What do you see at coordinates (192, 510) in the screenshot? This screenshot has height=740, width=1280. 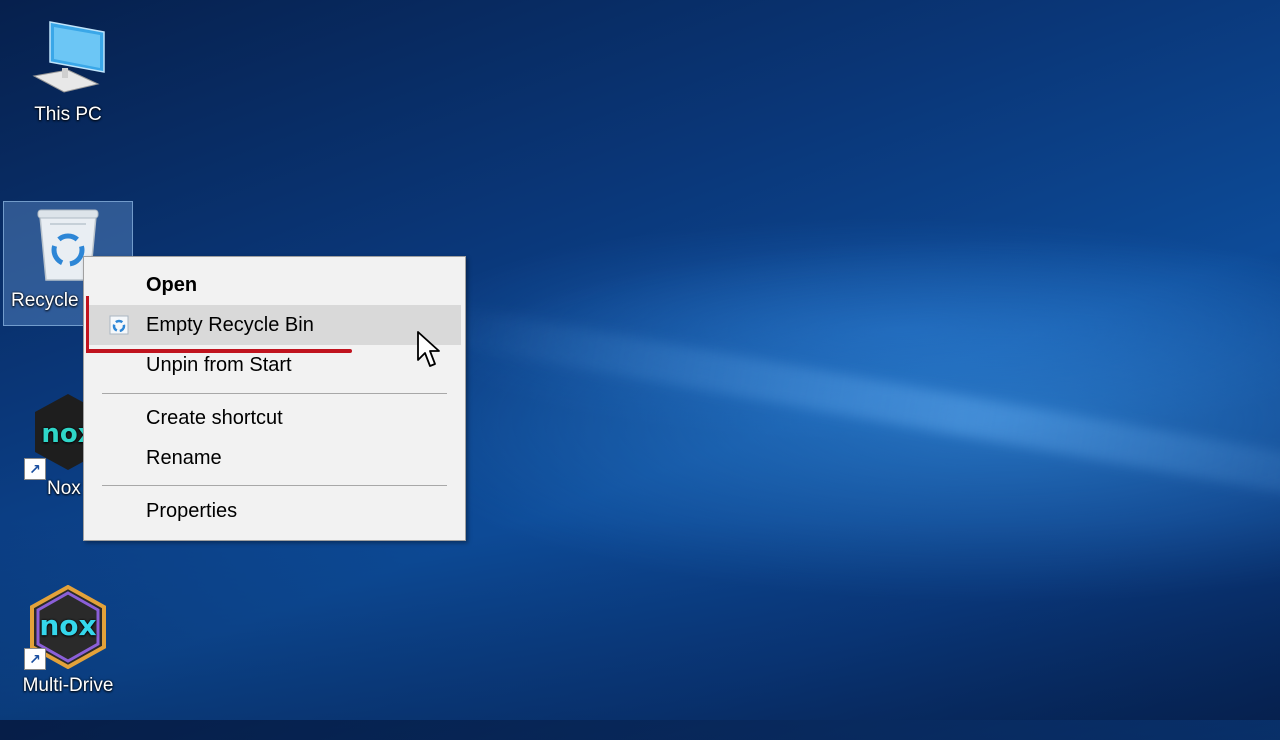 I see `menu-item-label: Properties` at bounding box center [192, 510].